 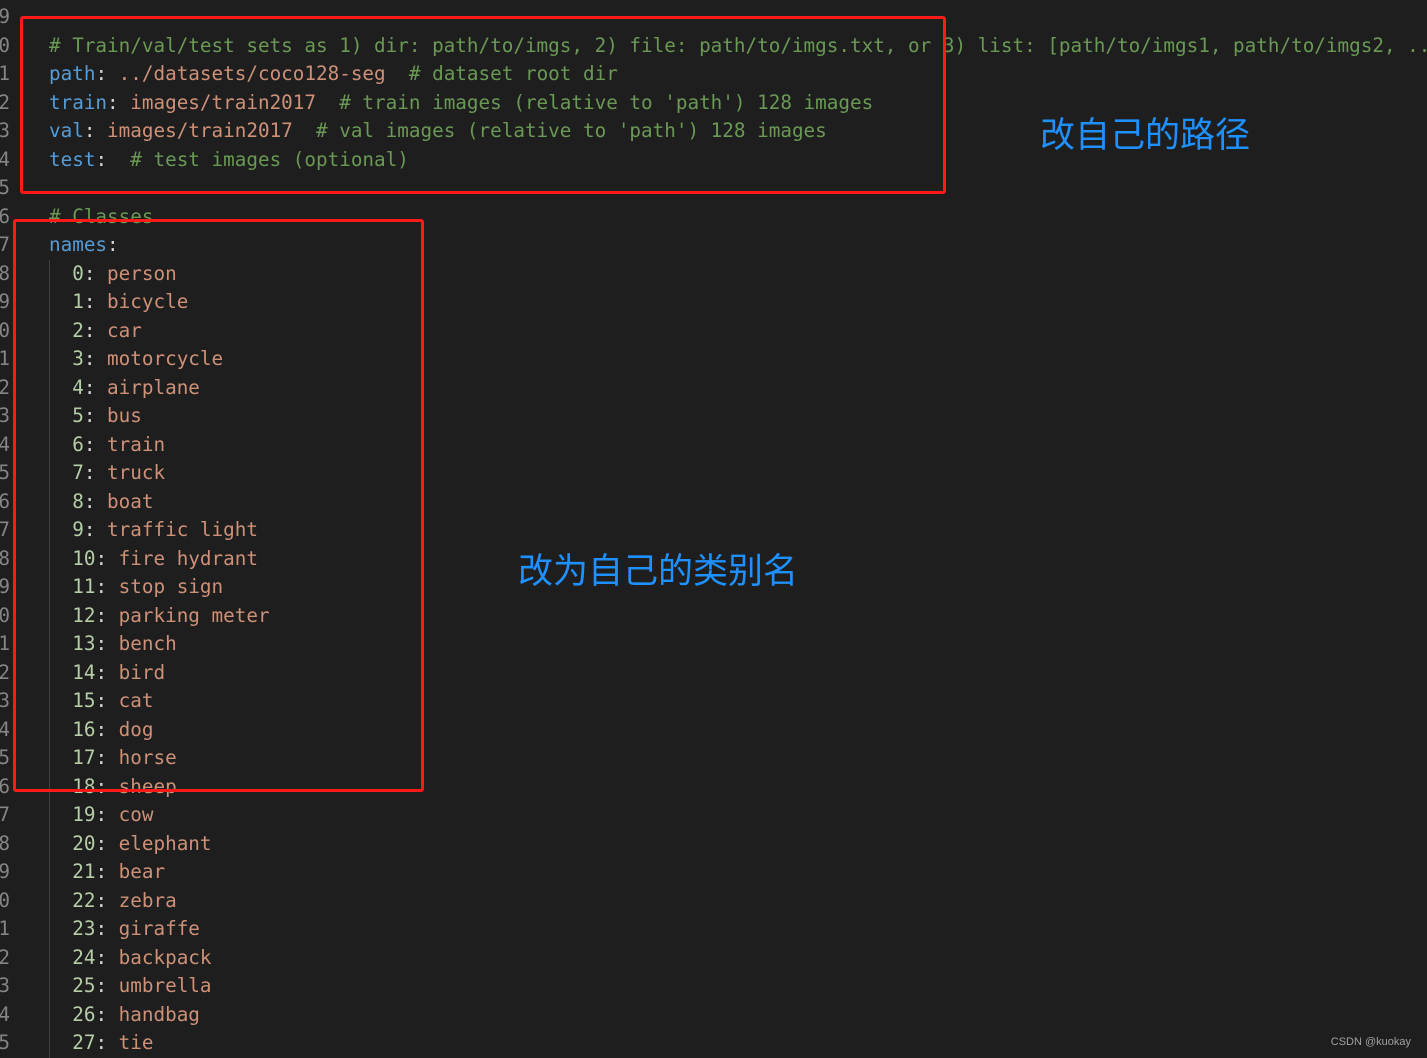 What do you see at coordinates (72, 900) in the screenshot?
I see `class-index: 22` at bounding box center [72, 900].